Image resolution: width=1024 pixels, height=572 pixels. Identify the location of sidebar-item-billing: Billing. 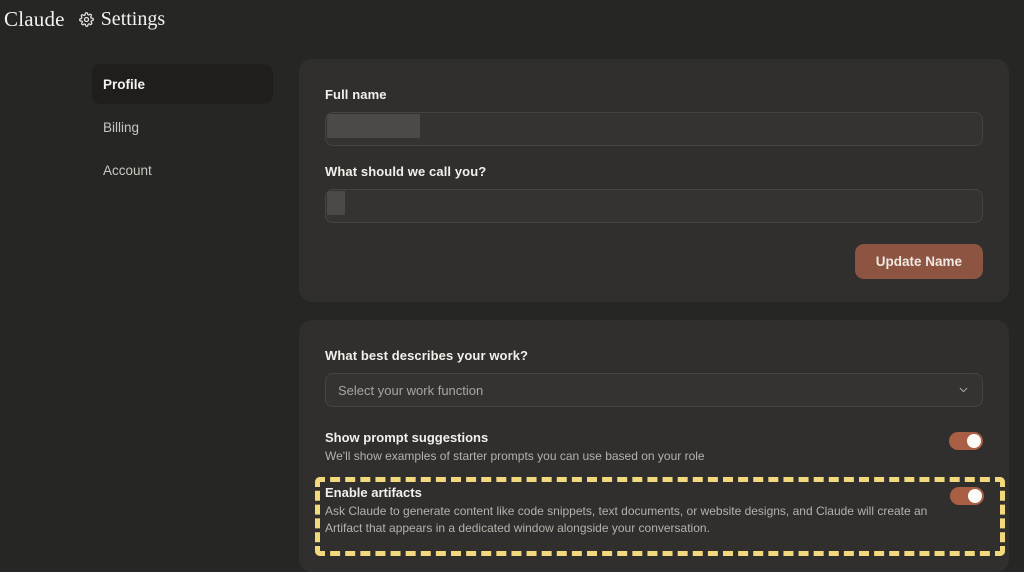
(182, 127).